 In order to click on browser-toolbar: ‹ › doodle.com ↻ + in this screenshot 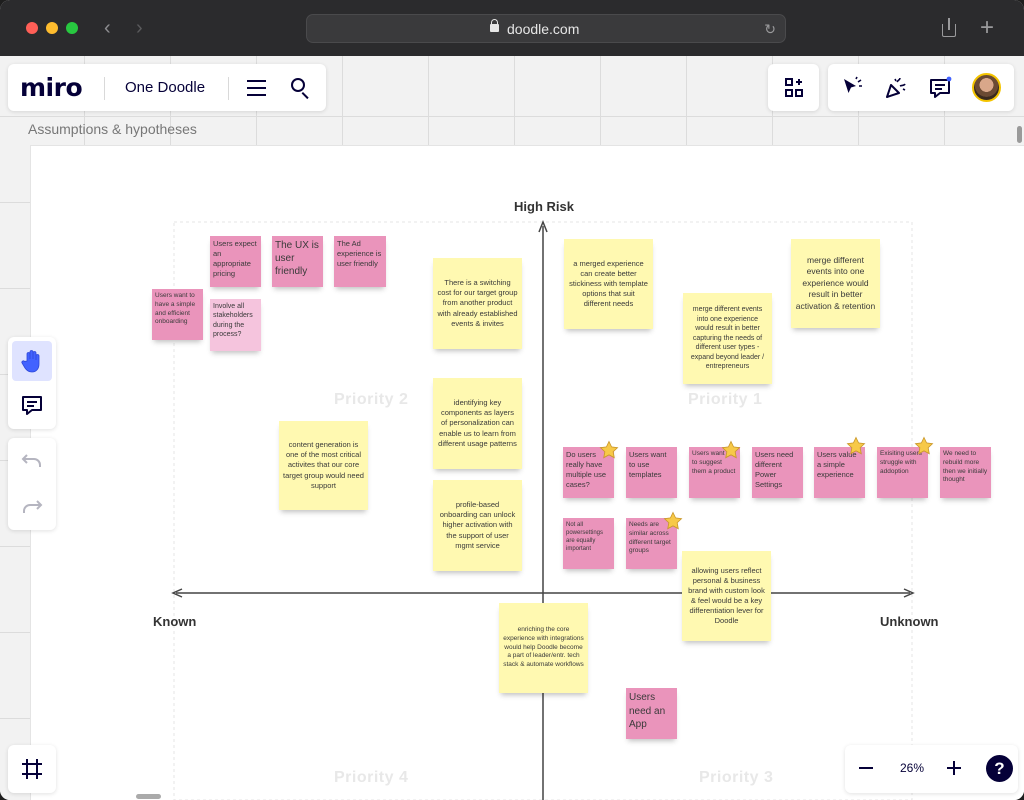, I will do `click(512, 28)`.